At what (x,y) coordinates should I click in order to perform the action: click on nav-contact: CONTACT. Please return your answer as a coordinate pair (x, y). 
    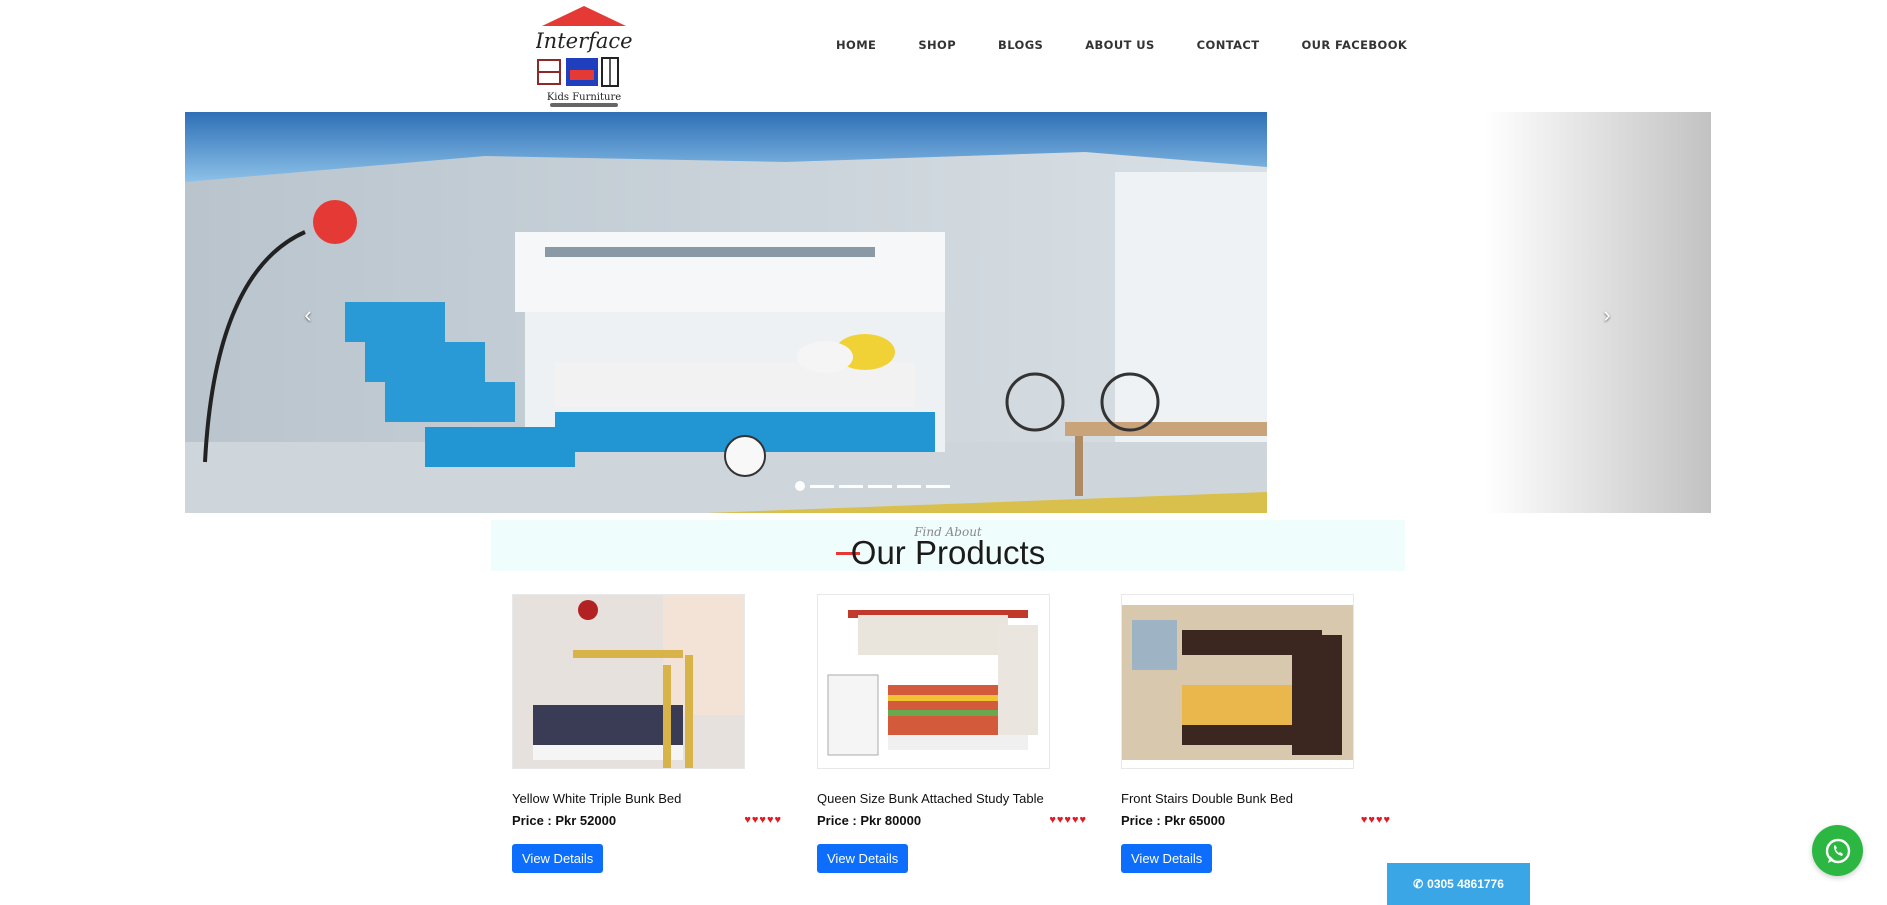
    Looking at the image, I should click on (1228, 45).